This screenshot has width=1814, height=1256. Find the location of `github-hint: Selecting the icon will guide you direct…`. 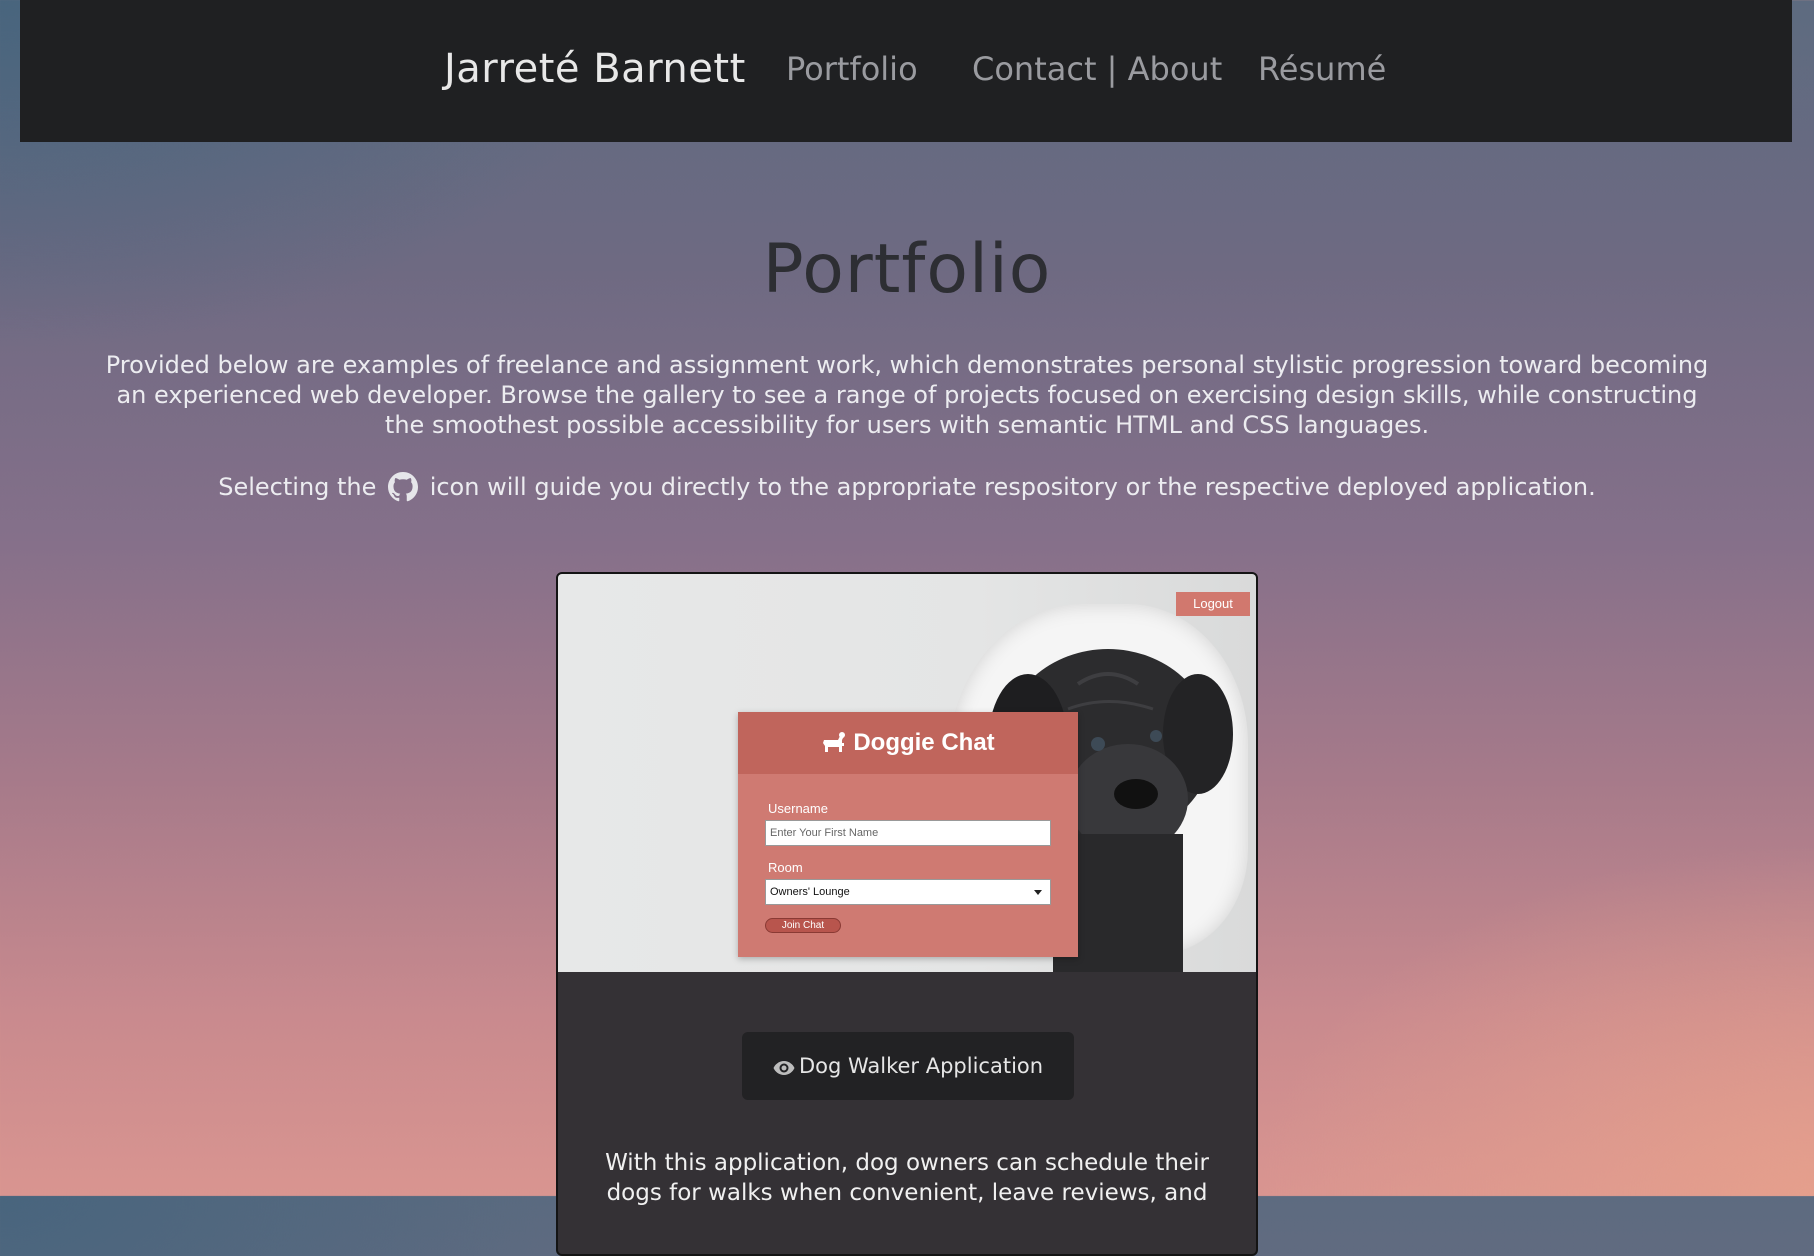

github-hint: Selecting the icon will guide you direct… is located at coordinates (907, 487).